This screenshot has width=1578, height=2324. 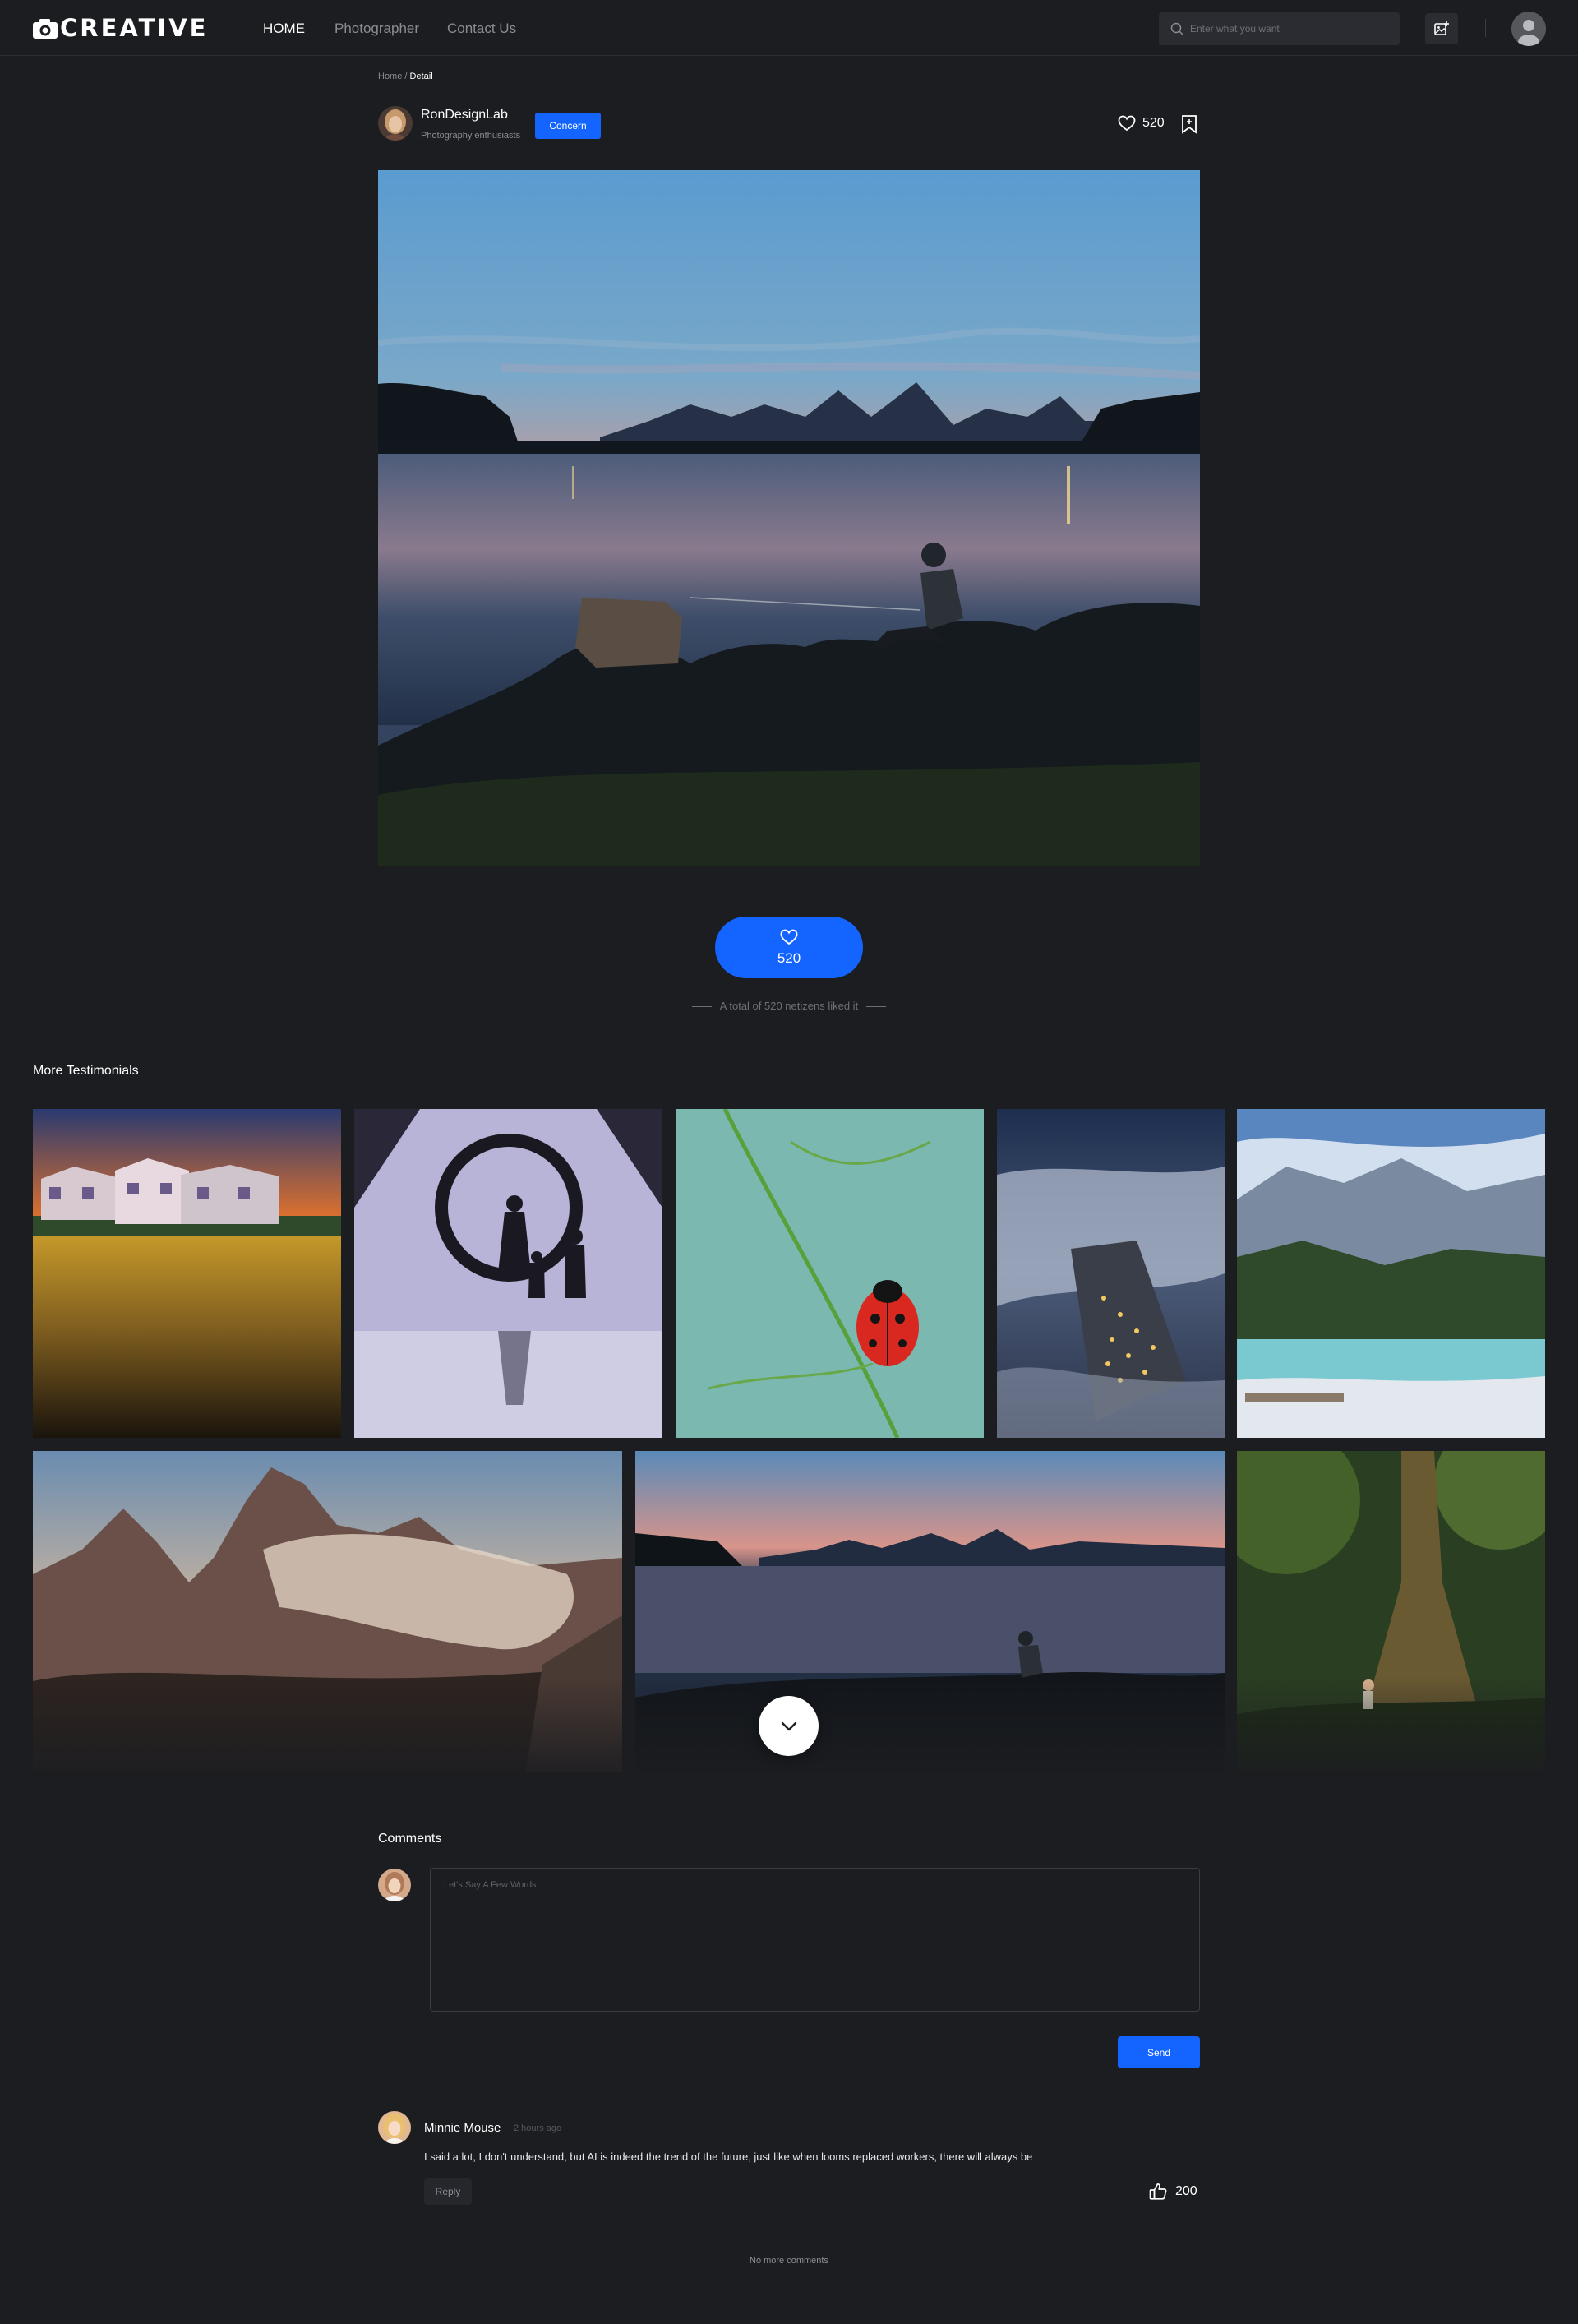 What do you see at coordinates (1159, 2052) in the screenshot?
I see `send-button: Send` at bounding box center [1159, 2052].